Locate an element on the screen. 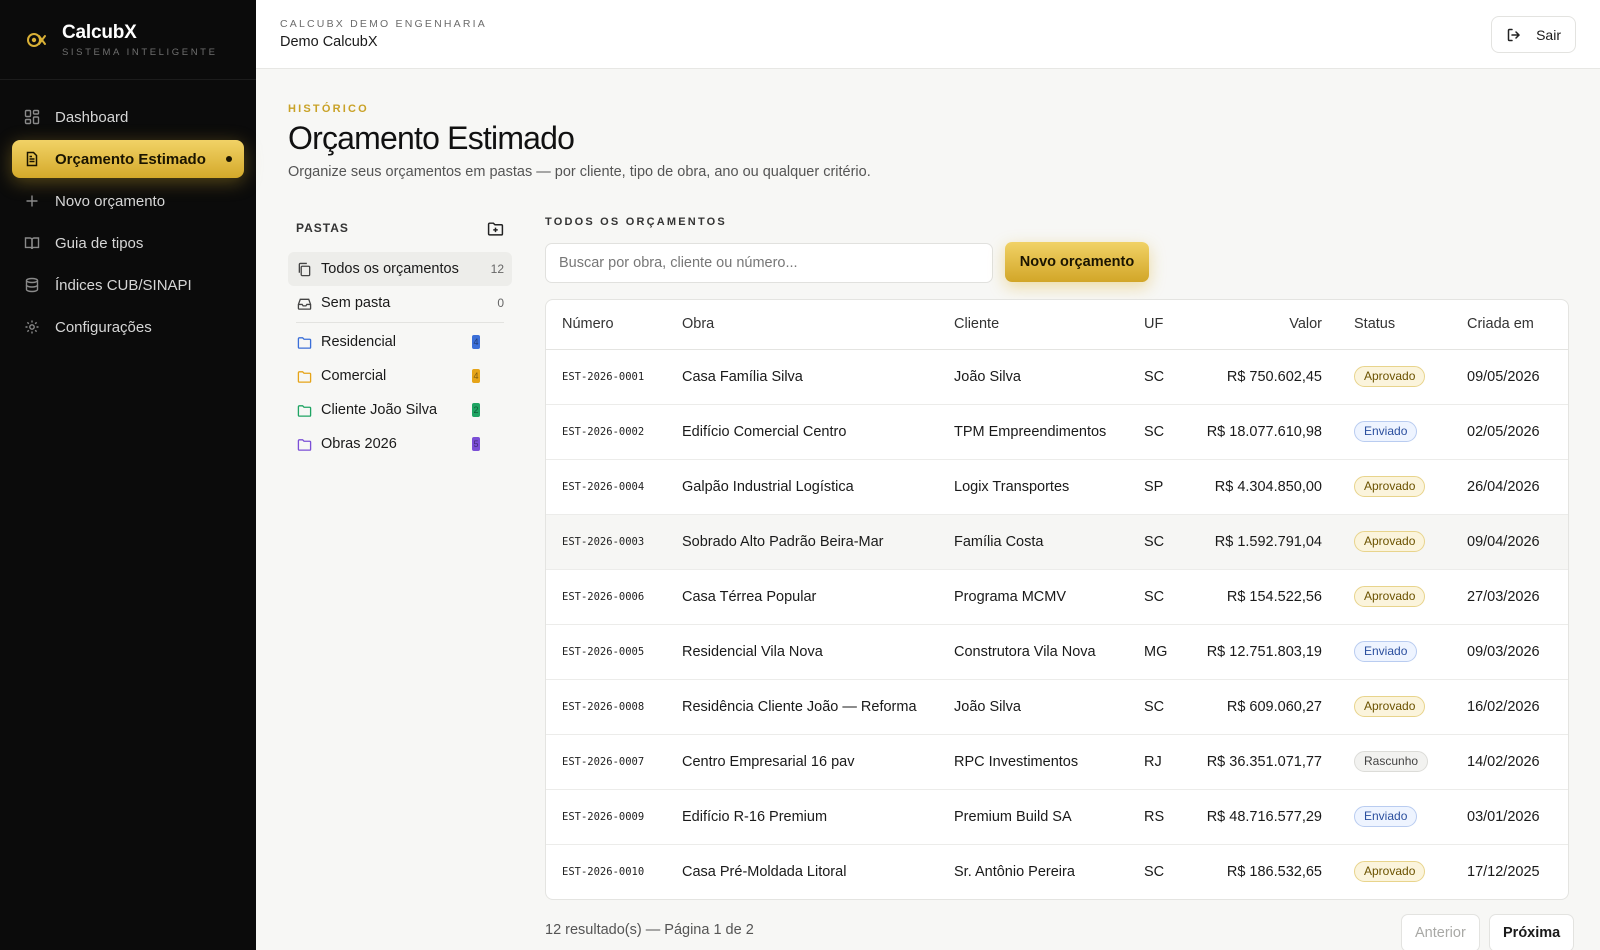 The width and height of the screenshot is (1600, 950). cell-criada-em: 17/12/2025 is located at coordinates (1503, 871).